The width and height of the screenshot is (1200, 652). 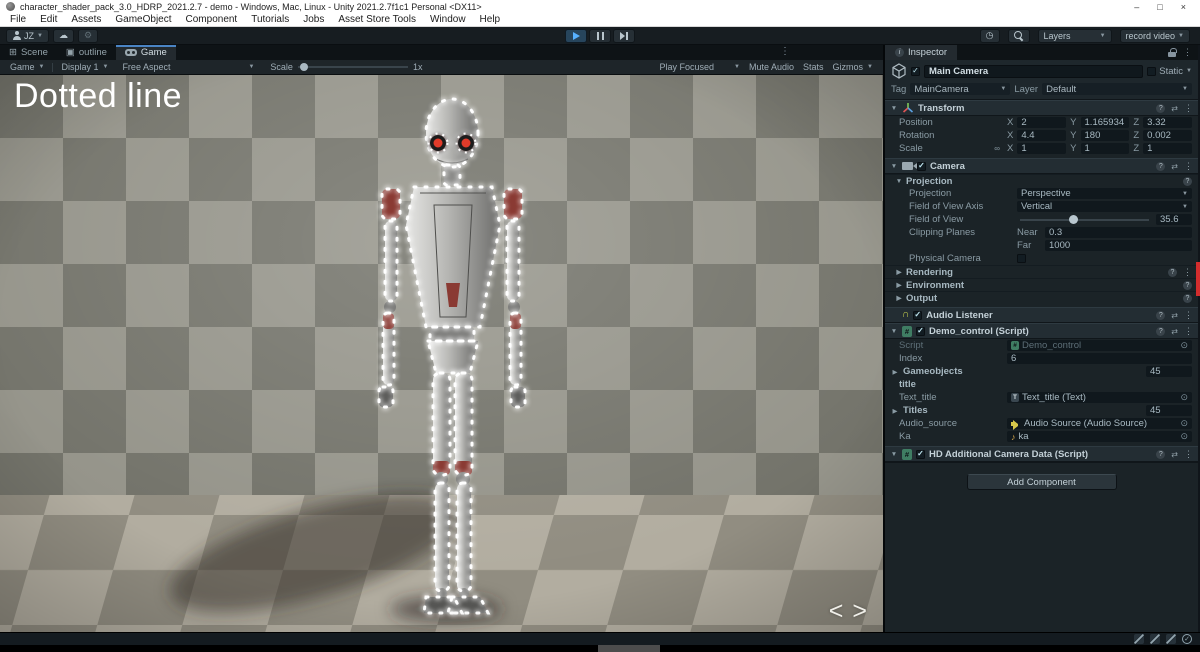 What do you see at coordinates (1041, 331) in the screenshot?
I see `demo-control-header: ▼ # ✓ Demo_control (Script) ? ⇄ ⋮` at bounding box center [1041, 331].